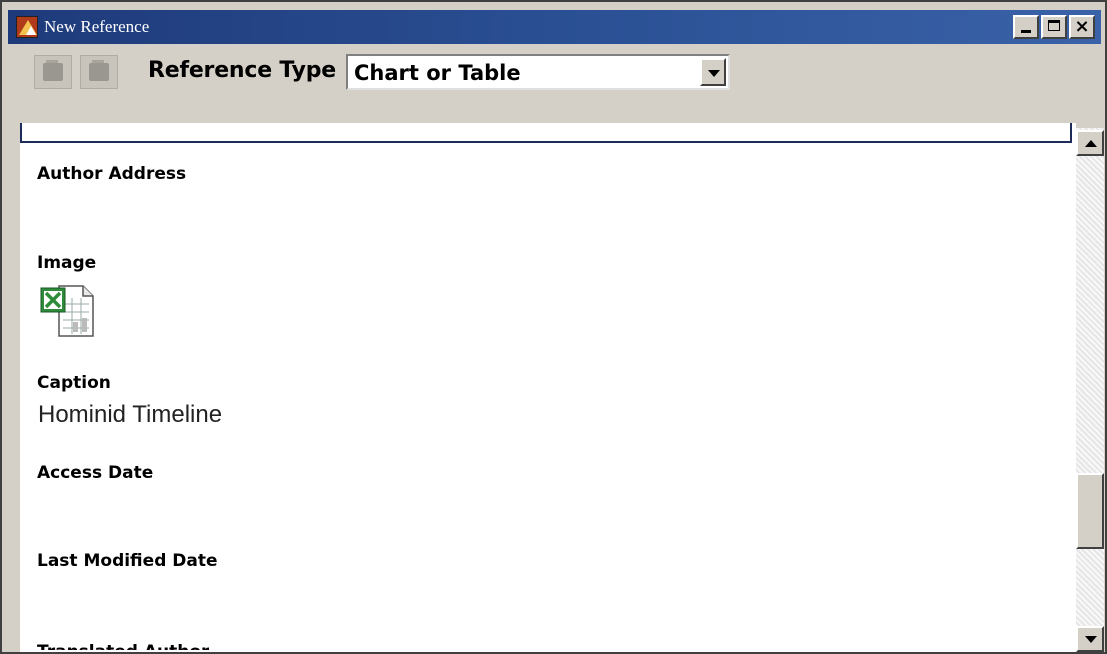  Describe the element at coordinates (437, 73) in the screenshot. I see `reference-type-value: Chart or Table` at that location.